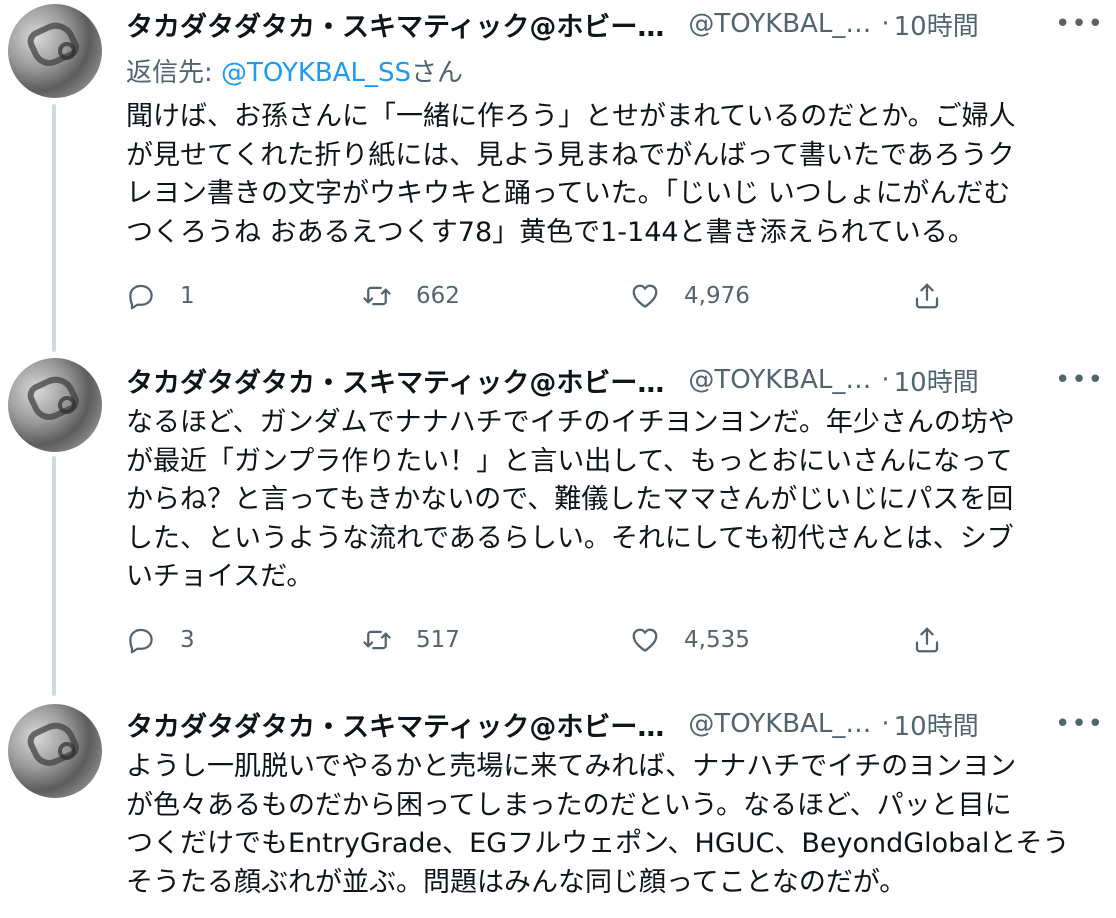 Image resolution: width=1116 pixels, height=918 pixels. What do you see at coordinates (438, 640) in the screenshot?
I see `retweet-count: 517` at bounding box center [438, 640].